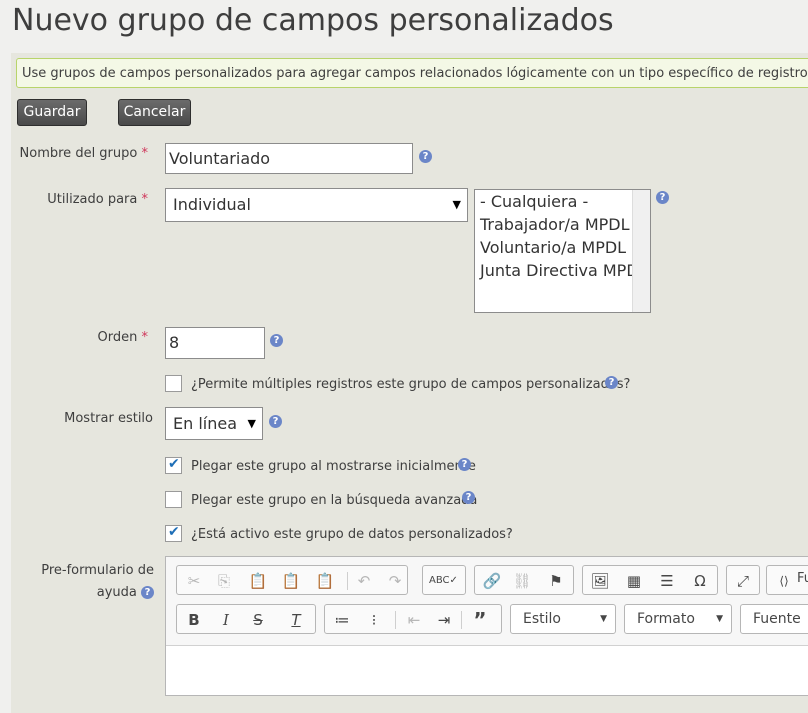 The height and width of the screenshot is (713, 808). I want to click on outdent-icon: ⇤, so click(414, 620).